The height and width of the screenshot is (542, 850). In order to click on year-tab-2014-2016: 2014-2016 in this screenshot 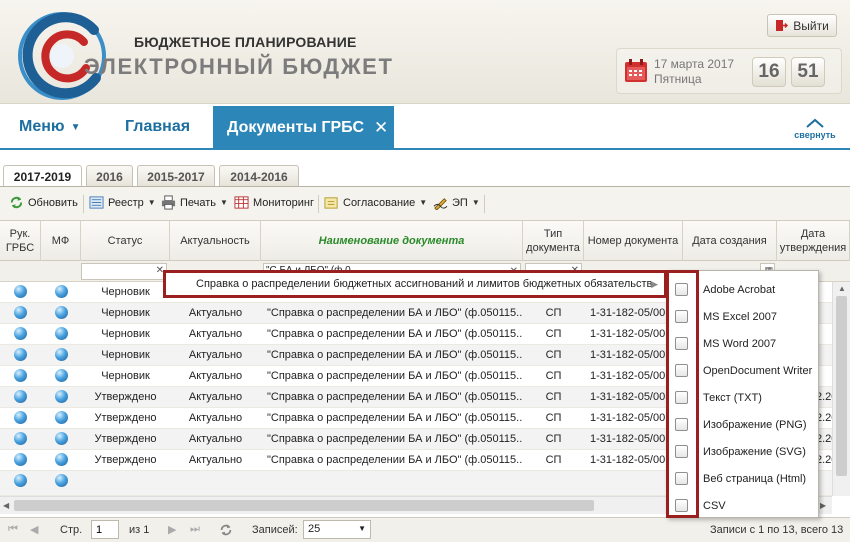, I will do `click(259, 176)`.